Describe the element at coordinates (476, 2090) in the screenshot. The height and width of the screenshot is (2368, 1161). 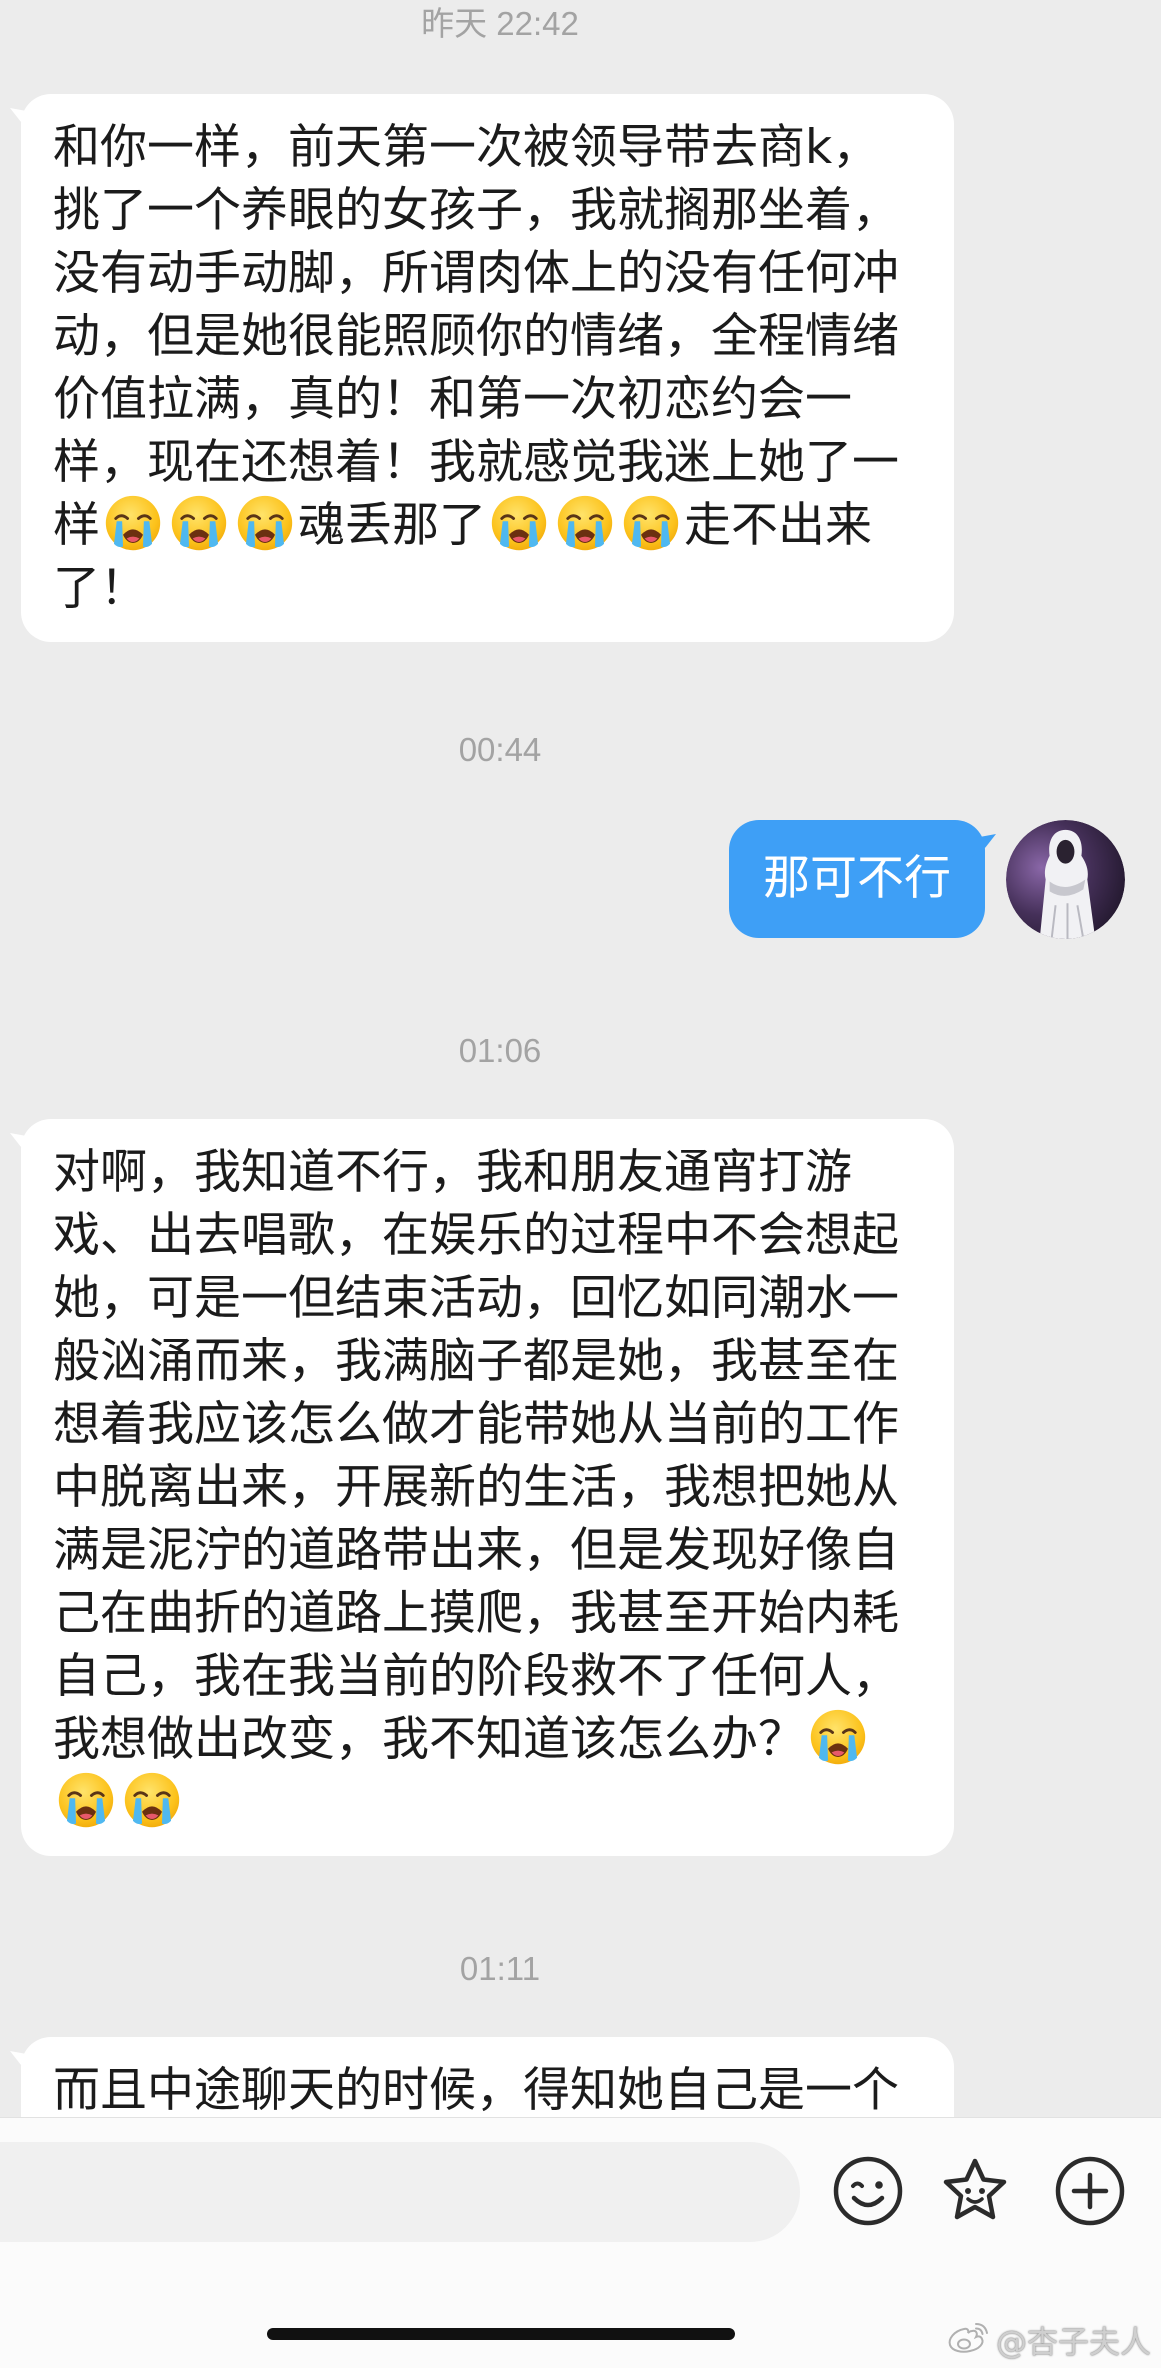
I see `message-text: 而且中途聊天的时候，得知她自己是一个` at that location.